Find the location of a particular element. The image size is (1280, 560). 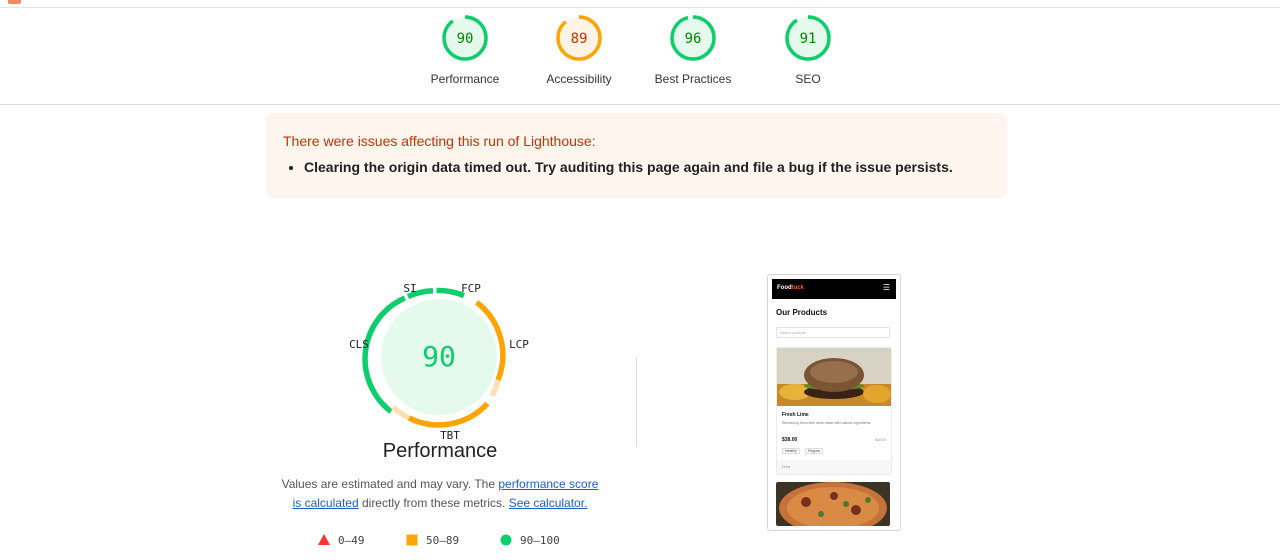

screenshot-product-old-price: $45.00 is located at coordinates (880, 440).